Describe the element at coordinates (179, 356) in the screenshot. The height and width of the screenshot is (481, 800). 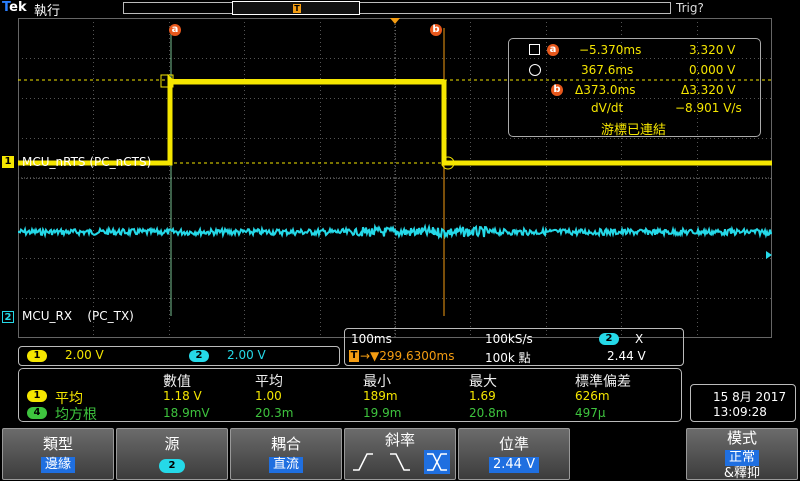
I see `vertical-settings-box: 1 2.00 V 2 2.00 V` at that location.